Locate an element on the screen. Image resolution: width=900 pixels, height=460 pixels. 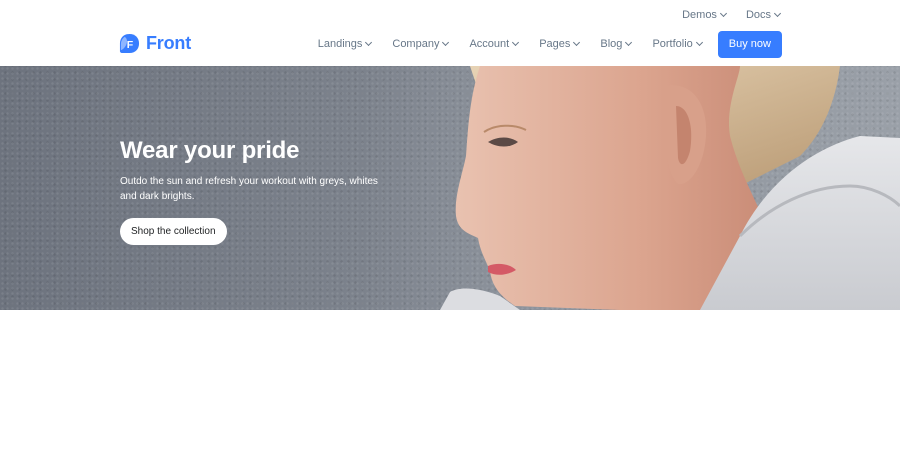
topbar-docs-dropdown: Docs is located at coordinates (763, 15).